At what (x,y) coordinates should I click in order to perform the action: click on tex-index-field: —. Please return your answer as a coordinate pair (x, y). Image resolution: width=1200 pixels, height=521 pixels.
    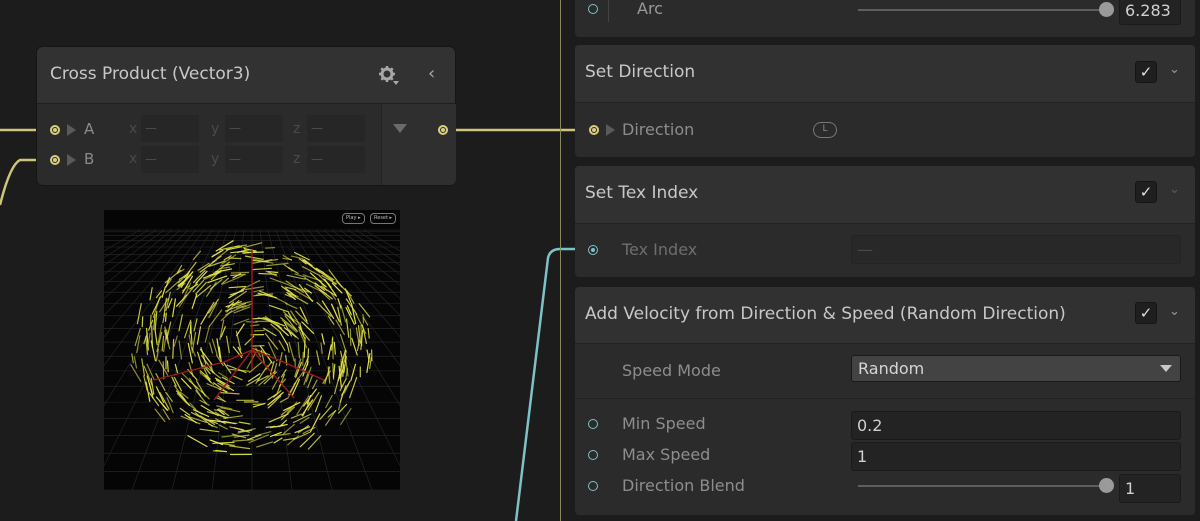
    Looking at the image, I should click on (1016, 249).